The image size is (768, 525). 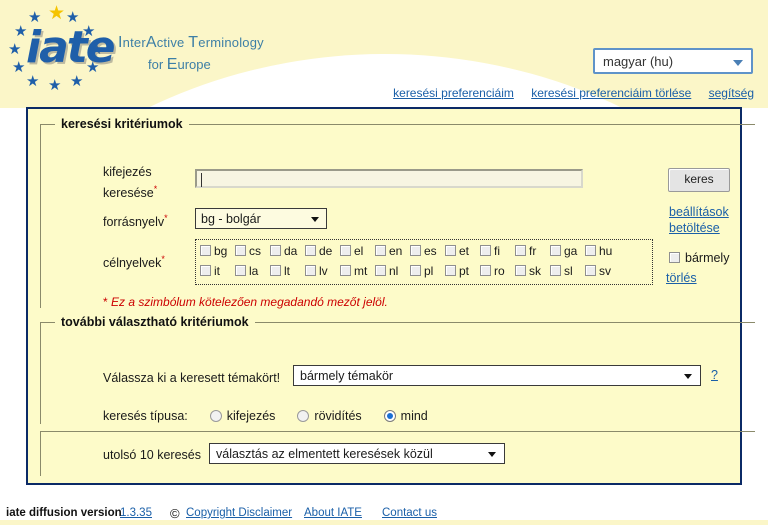 What do you see at coordinates (136, 513) in the screenshot?
I see `footer-version-link: 1.3.35` at bounding box center [136, 513].